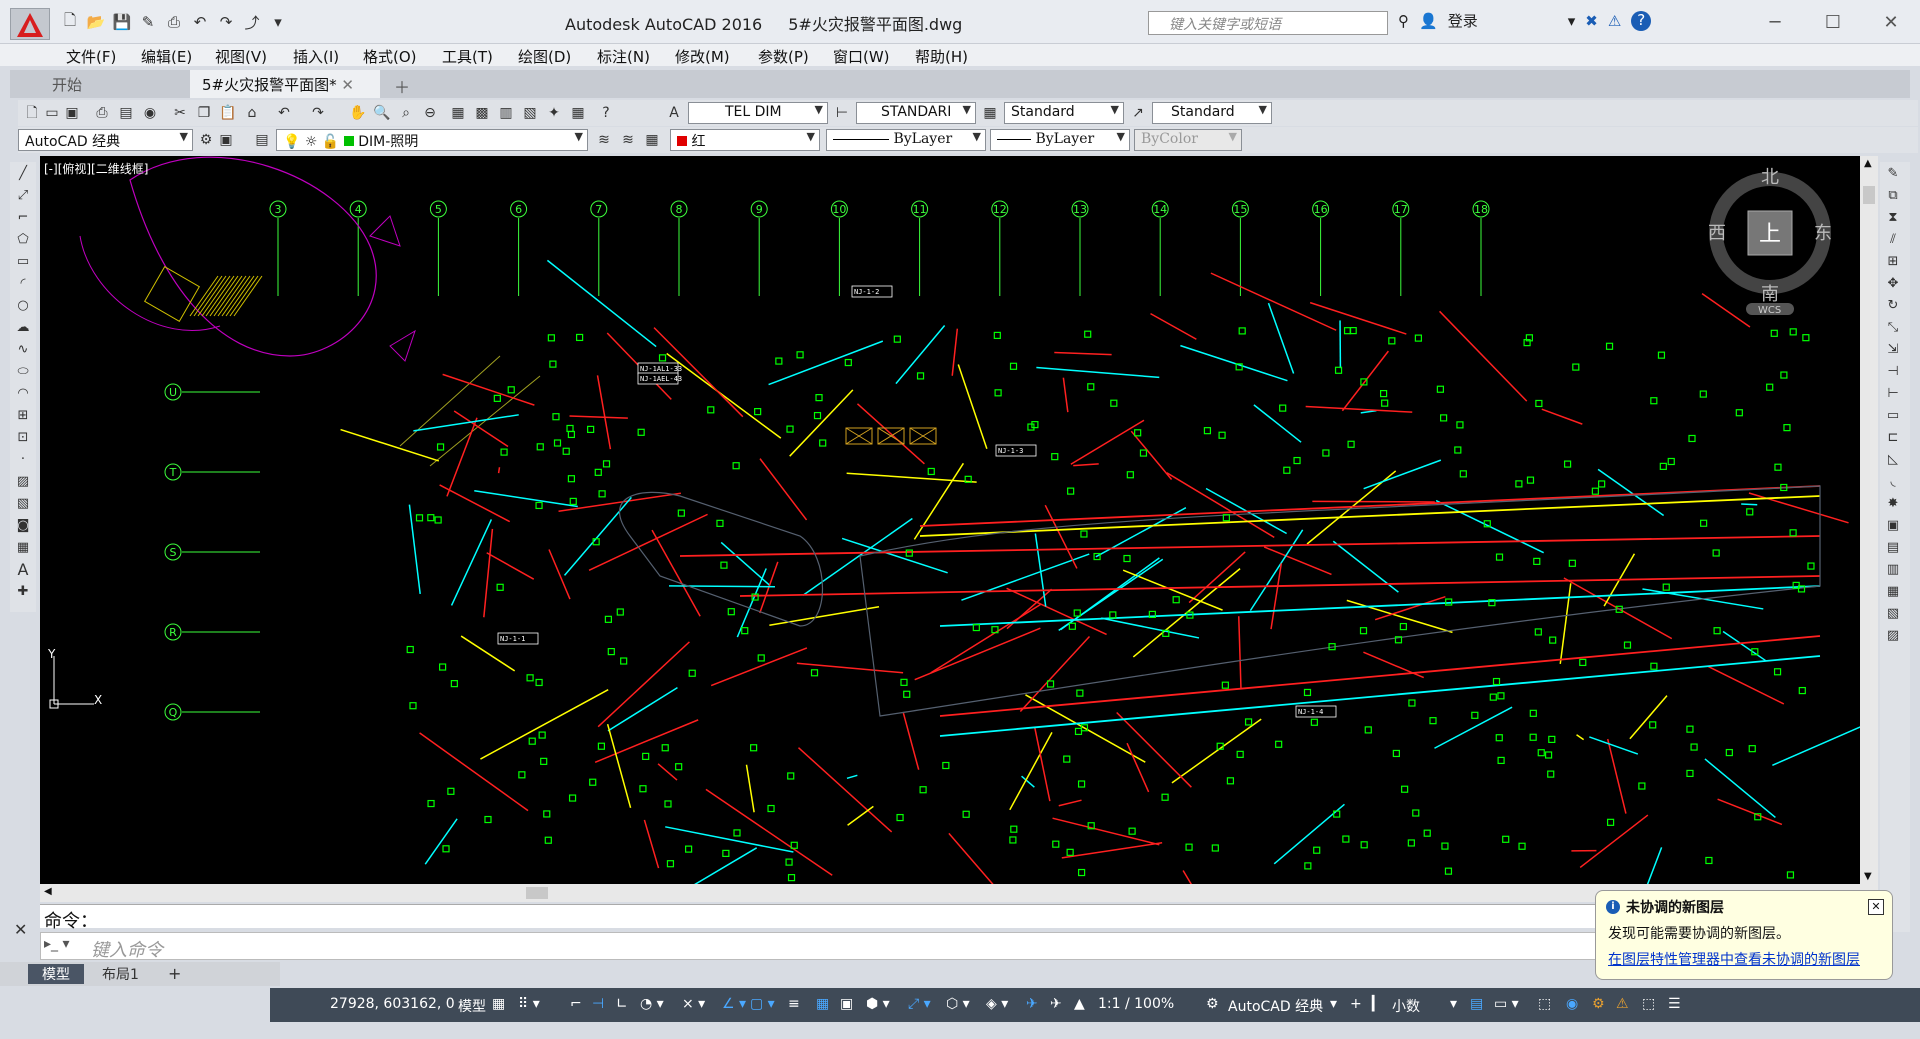  I want to click on viewcube: 上 北 南 西 东 WCS, so click(1770, 240).